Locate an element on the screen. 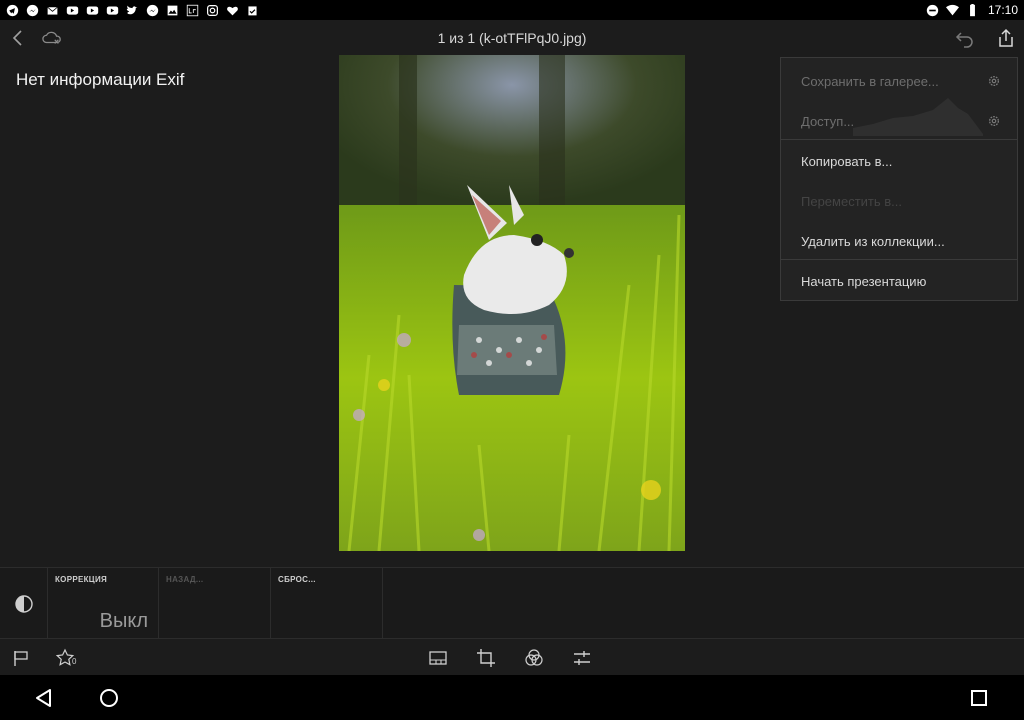  before-after-toggle is located at coordinates (24, 603).